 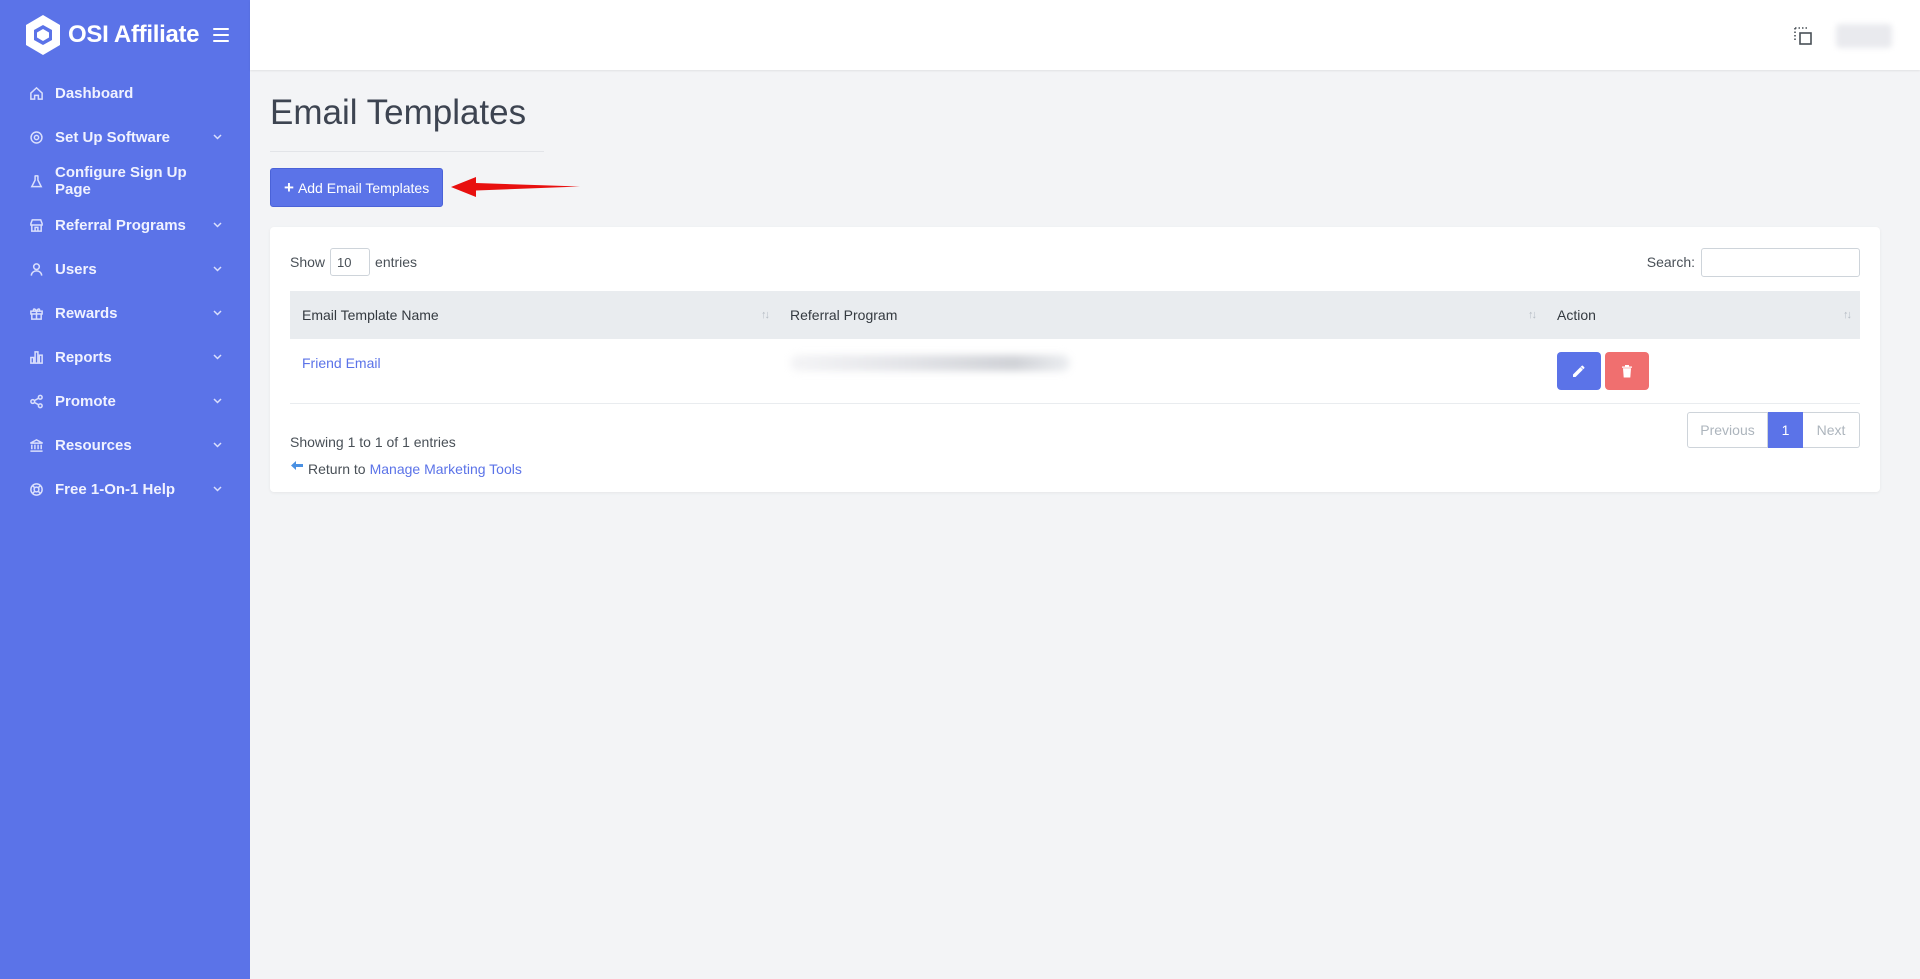 I want to click on sidebar-item-label: Reports, so click(x=83, y=357).